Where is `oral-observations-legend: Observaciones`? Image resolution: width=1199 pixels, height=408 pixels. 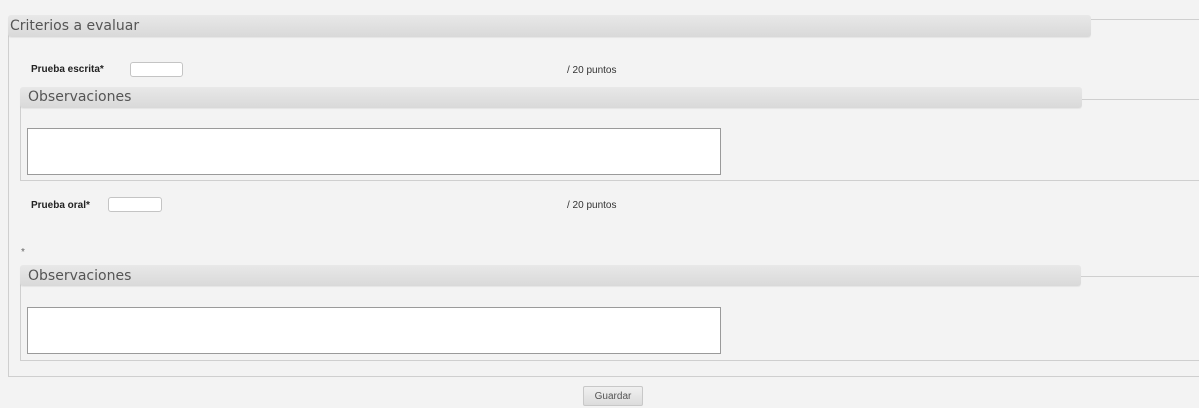
oral-observations-legend: Observaciones is located at coordinates (80, 276).